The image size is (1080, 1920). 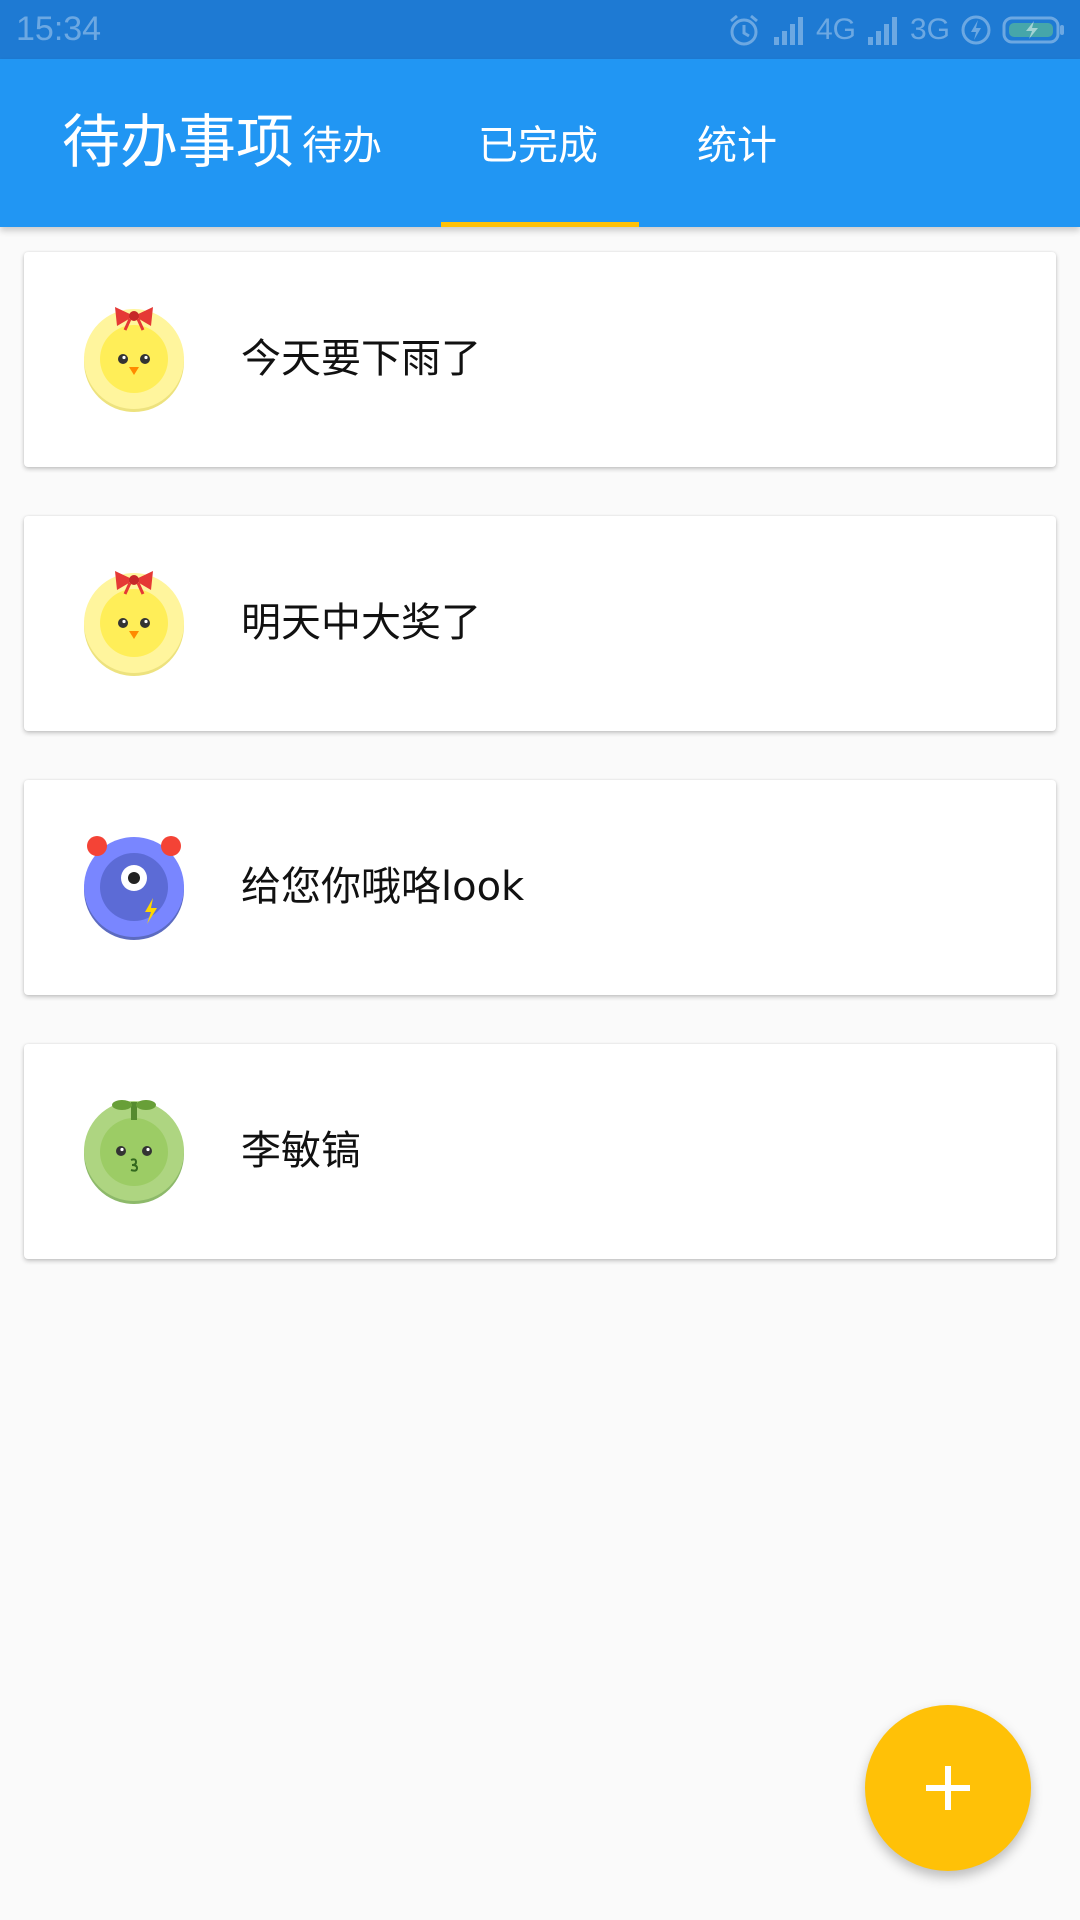 I want to click on list-item-title: 给您你哦咯look, so click(x=383, y=887).